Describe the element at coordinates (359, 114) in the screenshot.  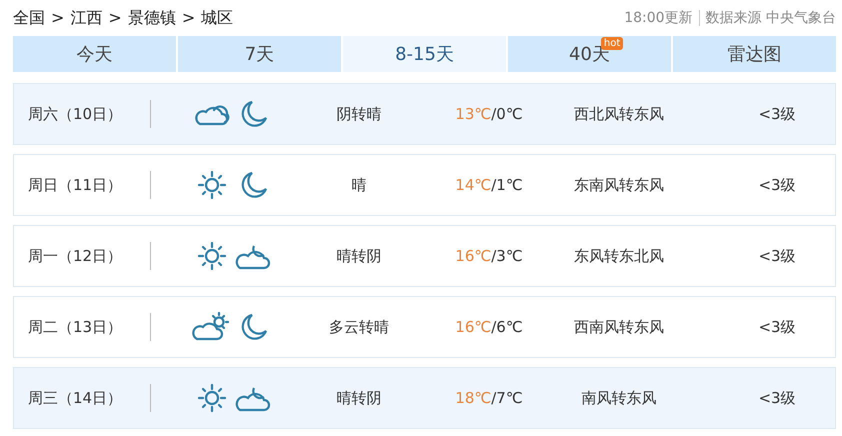
I see `weather-condition: 阴转晴` at that location.